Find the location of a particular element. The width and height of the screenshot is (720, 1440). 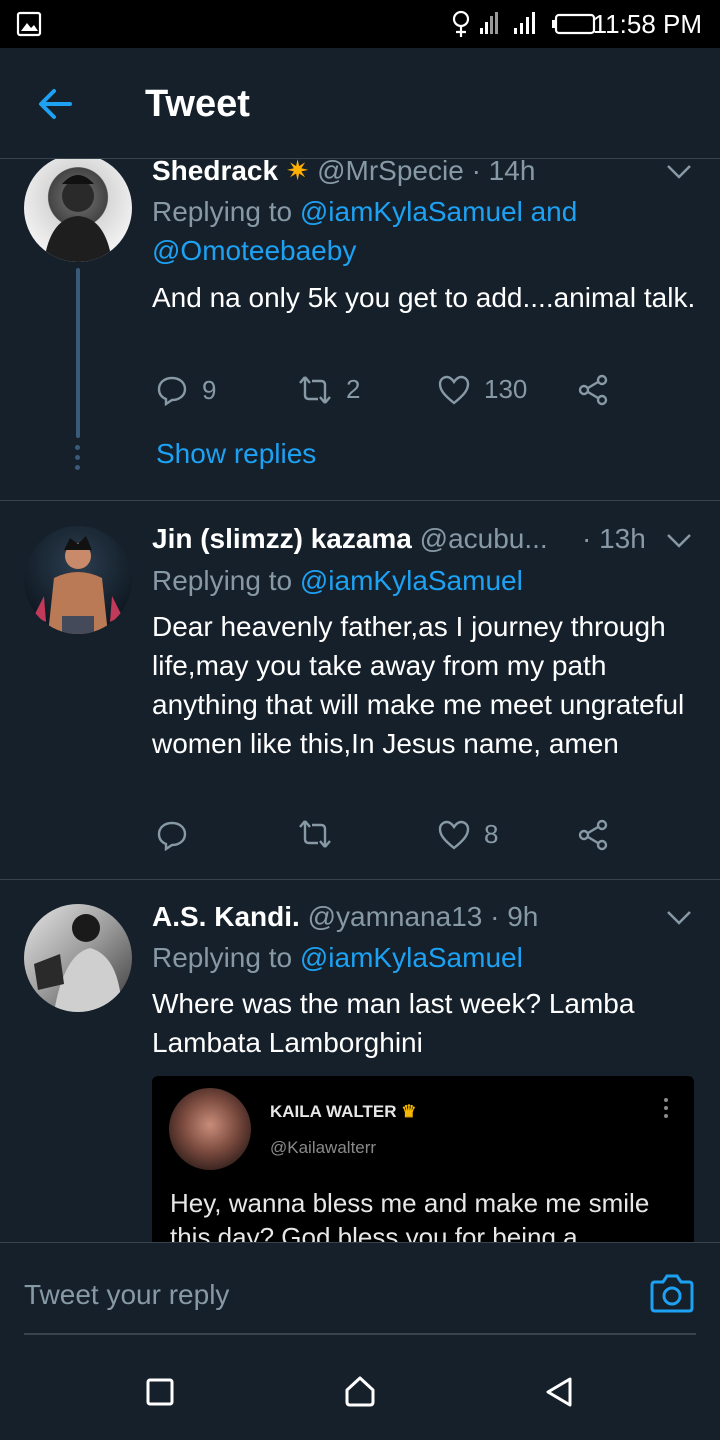

crown-emoji-icon: ♛ is located at coordinates (409, 1111).